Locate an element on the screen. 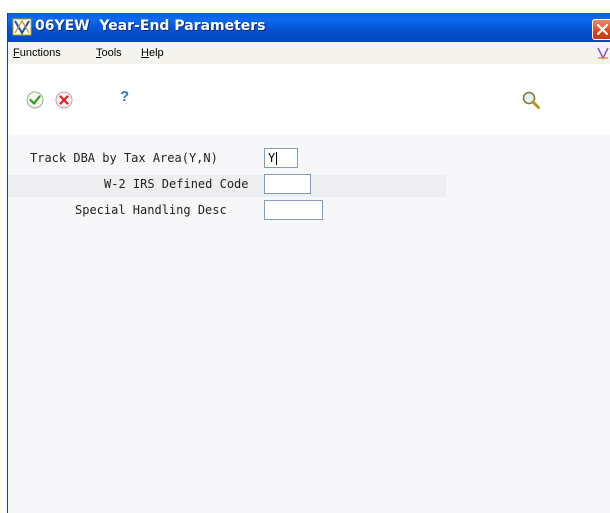 The height and width of the screenshot is (513, 610). window-title-code: 06YEW is located at coordinates (62, 26).